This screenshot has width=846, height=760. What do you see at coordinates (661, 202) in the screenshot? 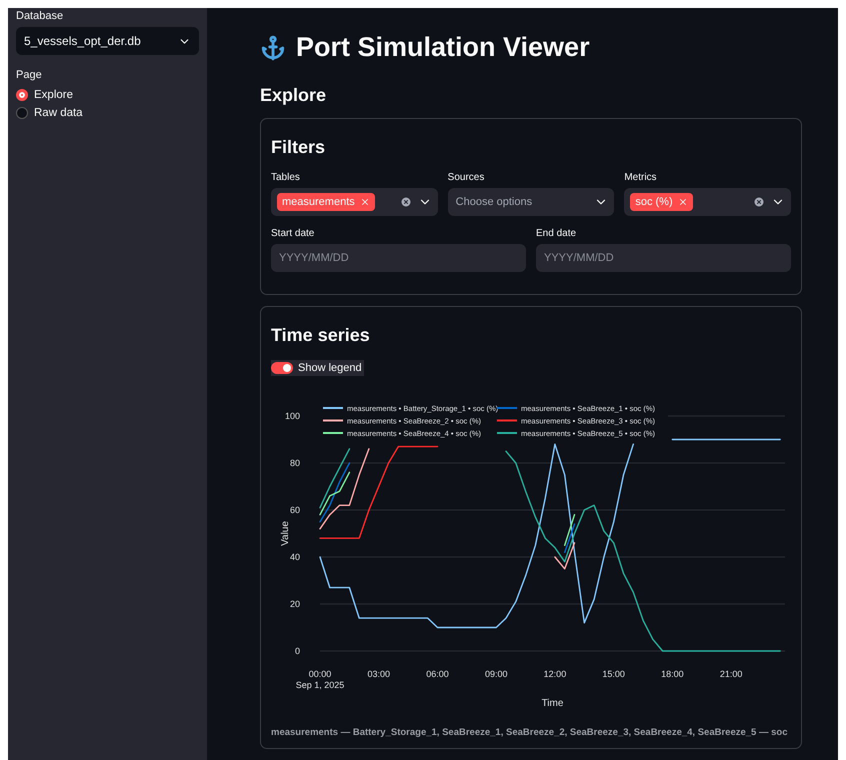
I see `selected-tag: soc (%)` at bounding box center [661, 202].